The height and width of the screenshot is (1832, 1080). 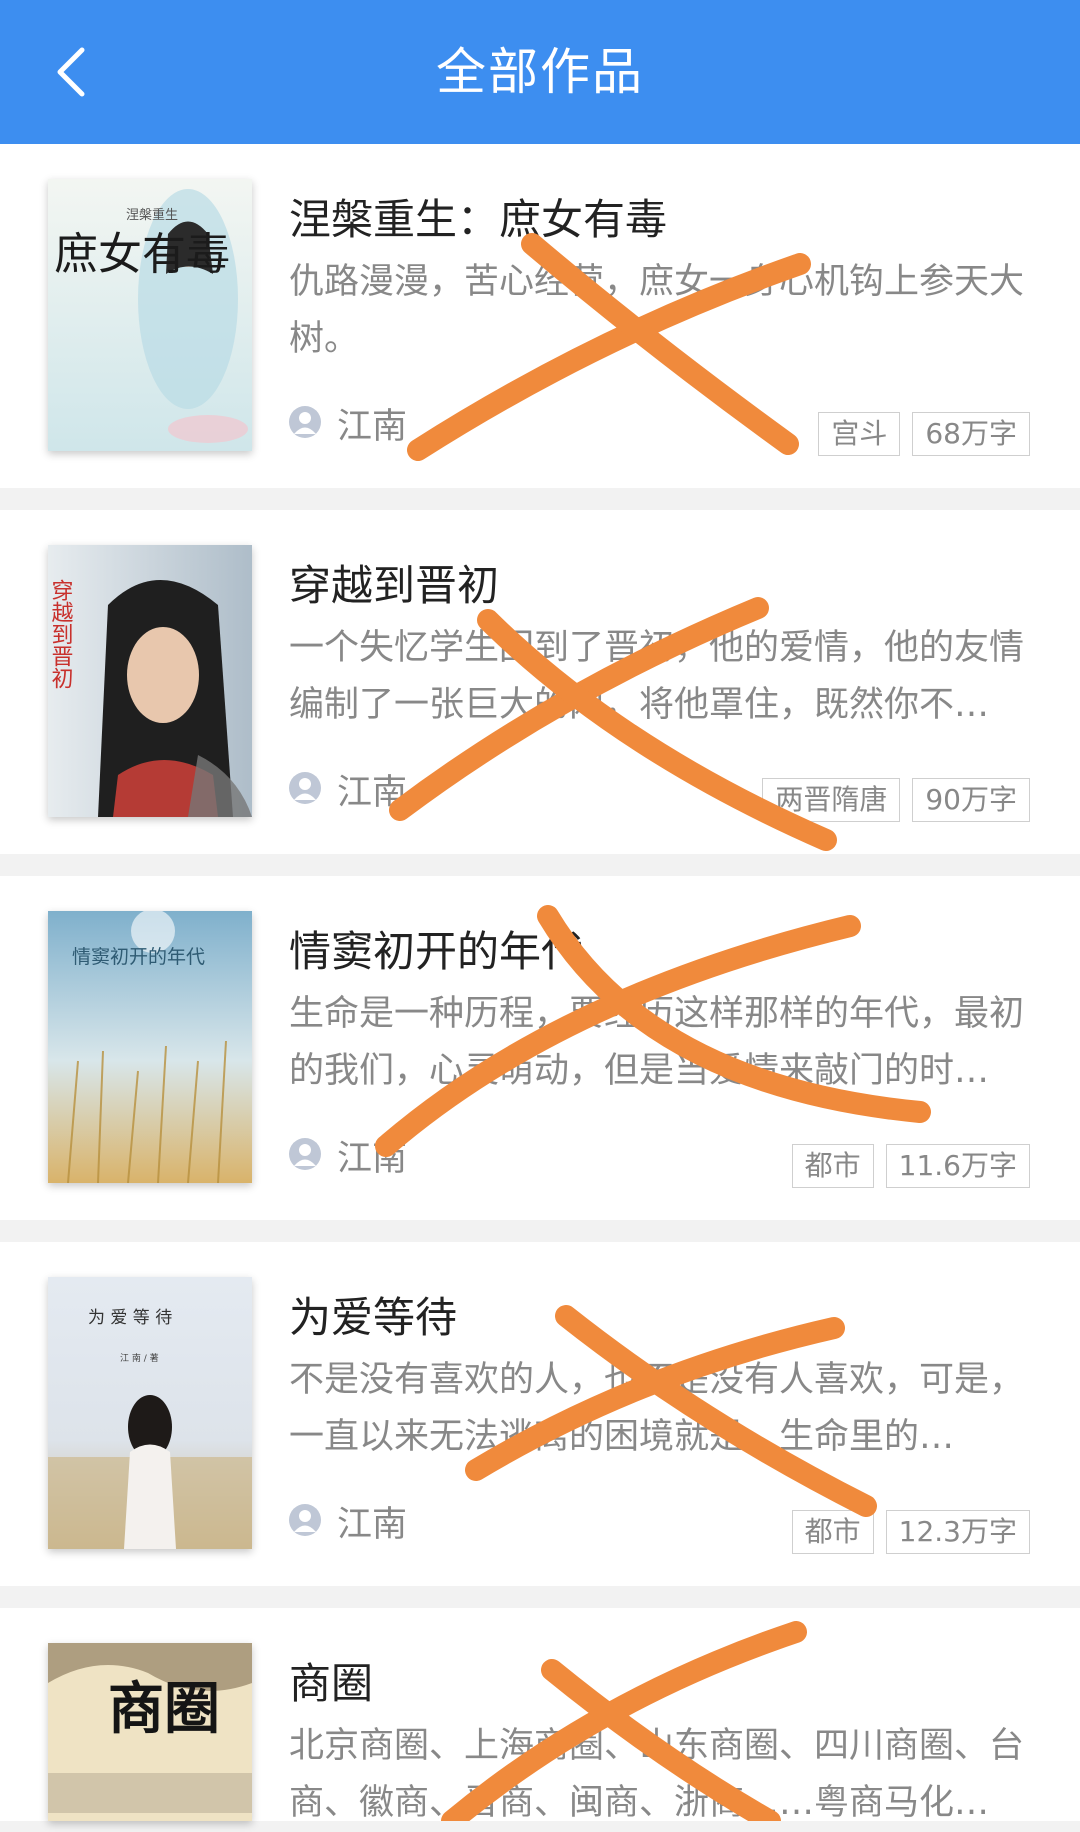 What do you see at coordinates (152, 215) in the screenshot?
I see `cover-subtitle-text: 涅槃重生` at bounding box center [152, 215].